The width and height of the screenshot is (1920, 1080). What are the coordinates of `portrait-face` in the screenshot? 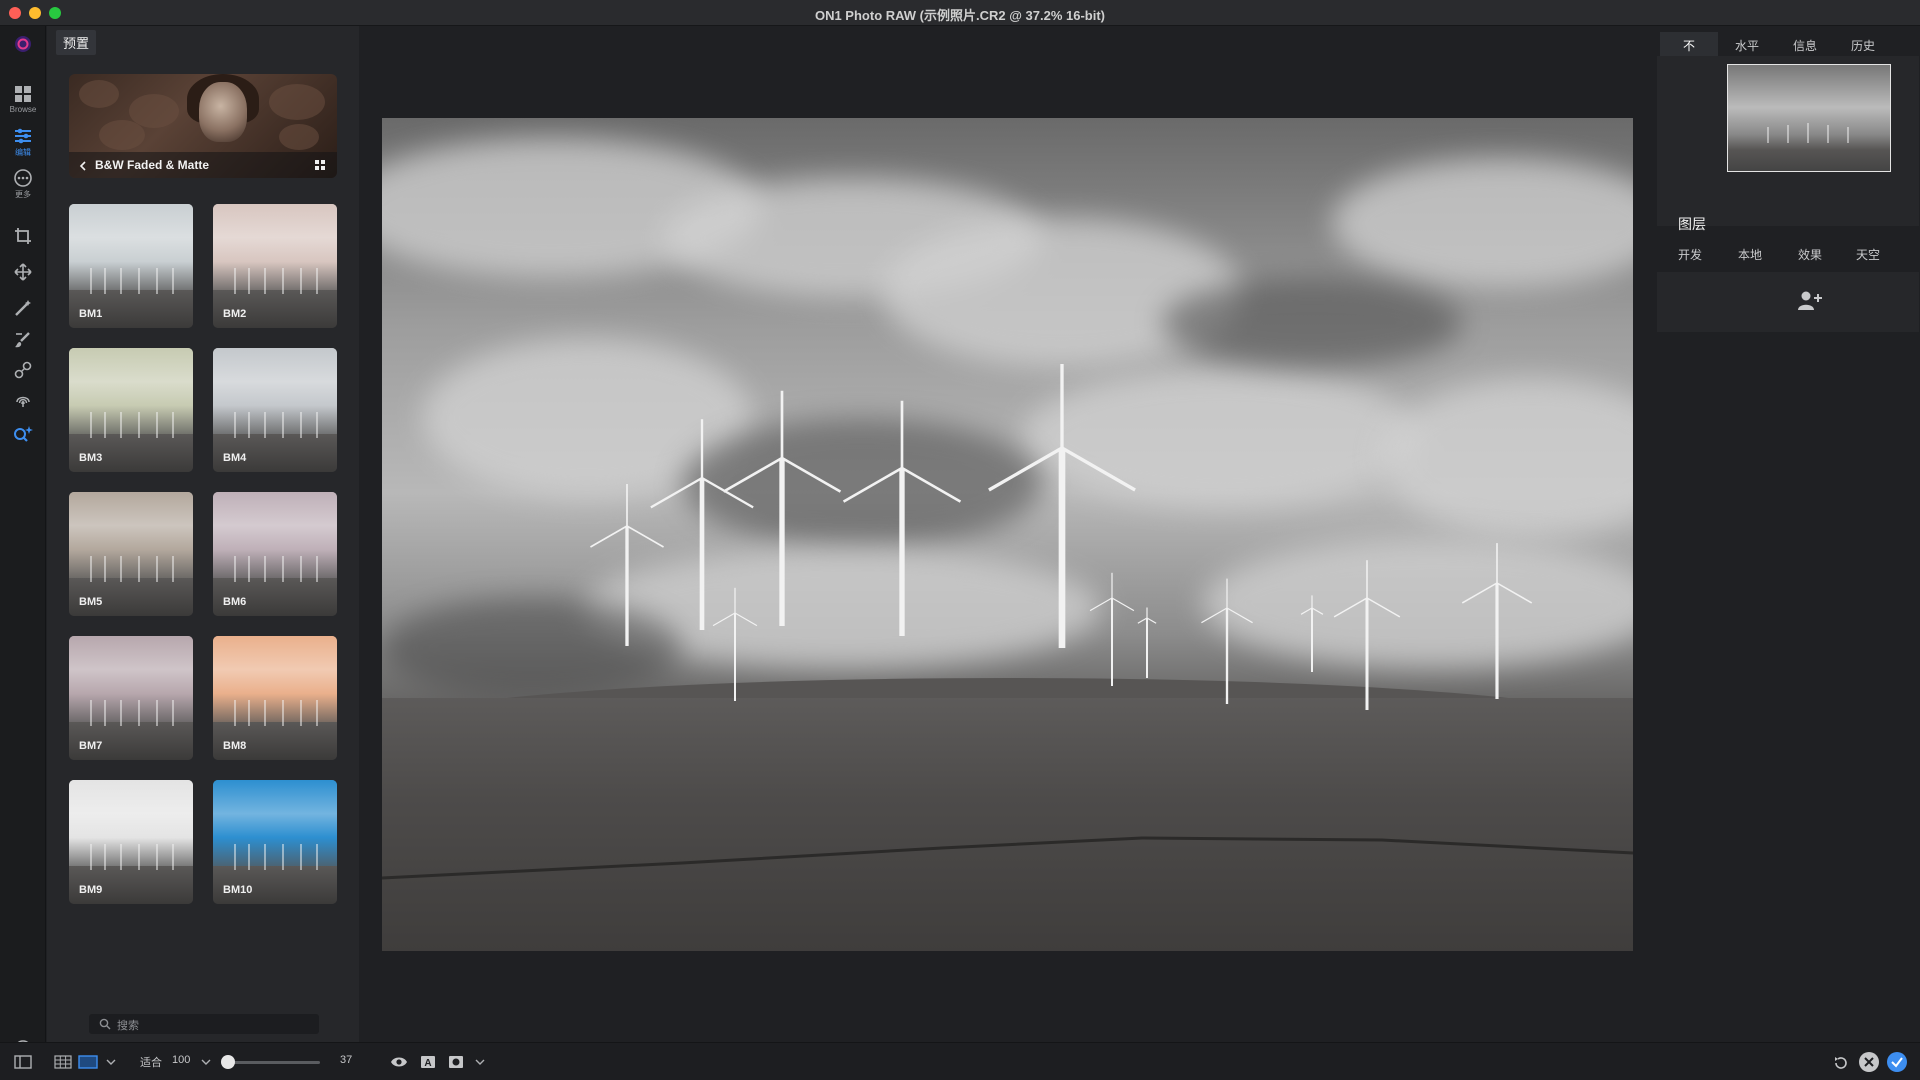 It's located at (223, 112).